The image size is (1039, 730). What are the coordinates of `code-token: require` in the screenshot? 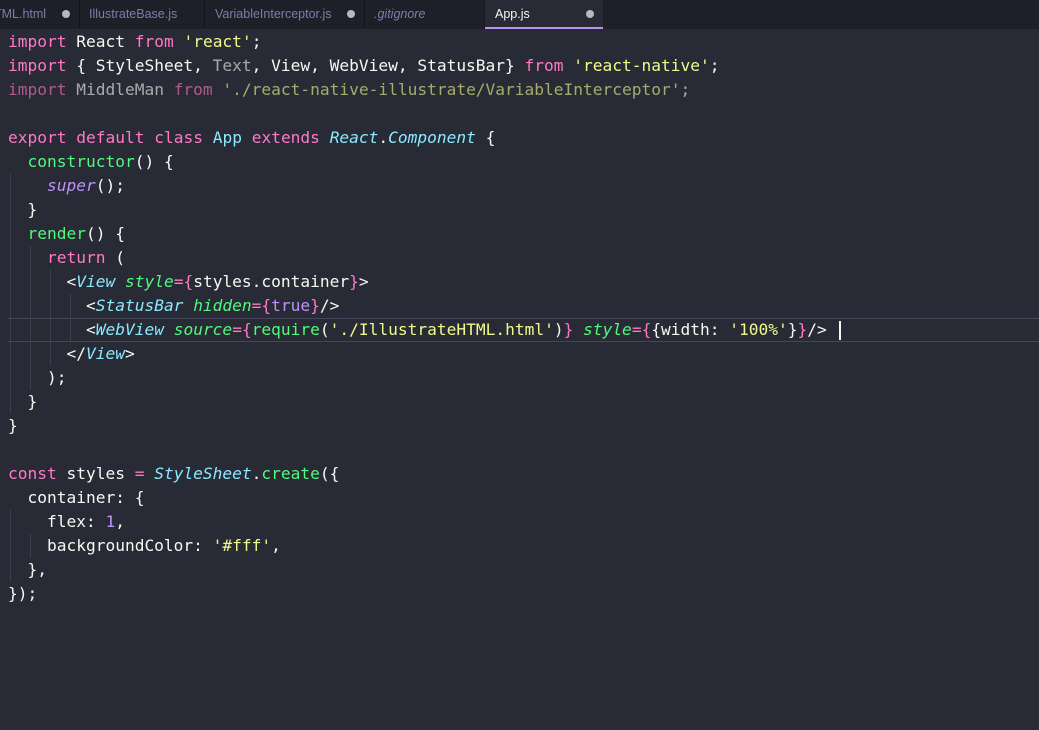 It's located at (285, 329).